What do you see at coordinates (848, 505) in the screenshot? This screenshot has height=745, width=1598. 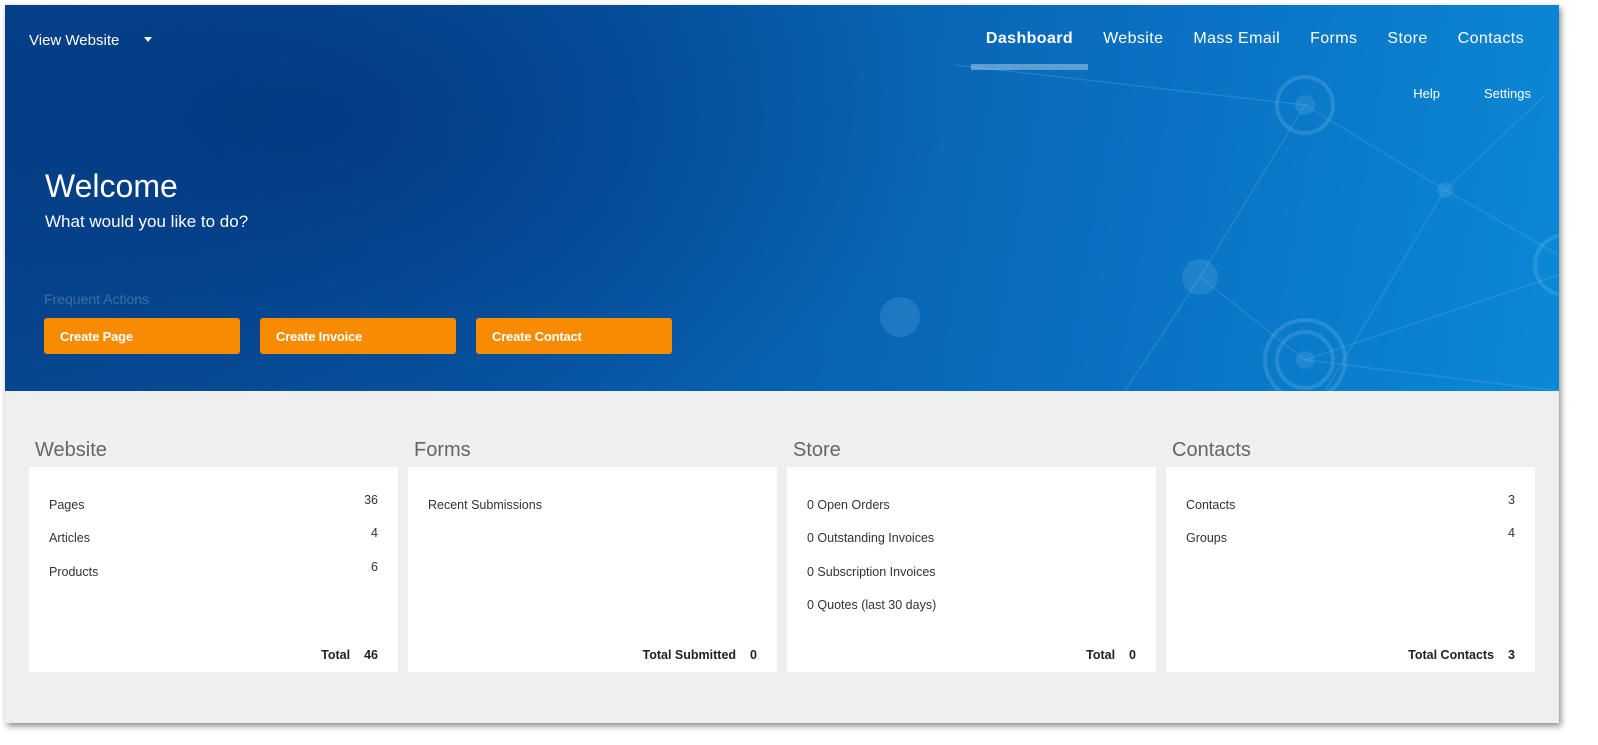 I see `row-label: 0 Open Orders` at bounding box center [848, 505].